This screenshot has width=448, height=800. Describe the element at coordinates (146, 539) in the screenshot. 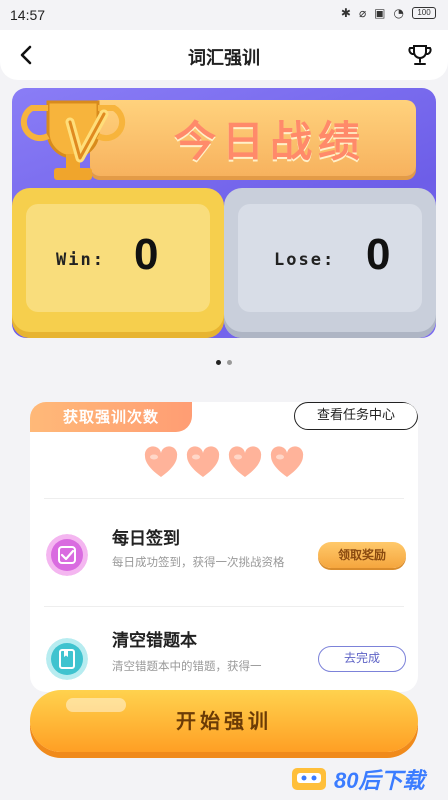

I see `task-title: 每日签到` at that location.